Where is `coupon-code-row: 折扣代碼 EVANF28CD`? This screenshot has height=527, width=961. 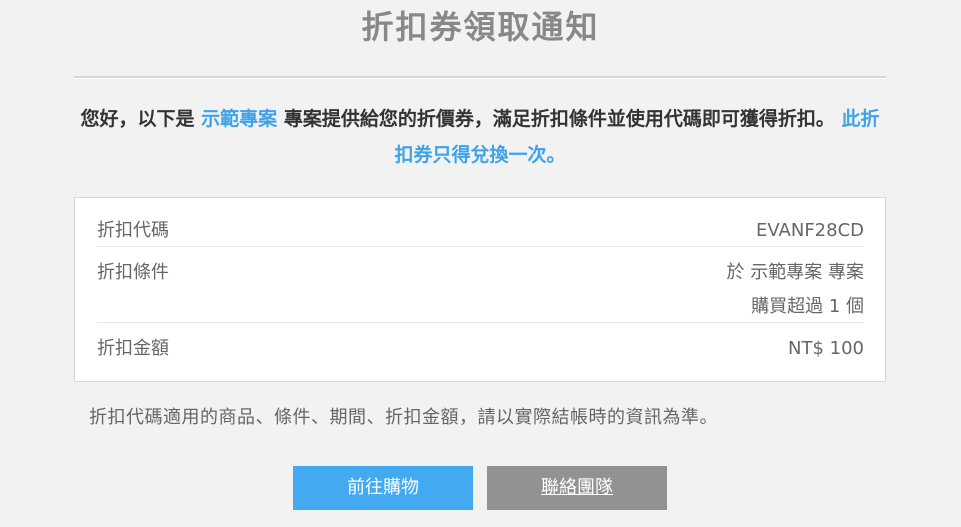
coupon-code-row: 折扣代碼 EVANF28CD is located at coordinates (480, 231).